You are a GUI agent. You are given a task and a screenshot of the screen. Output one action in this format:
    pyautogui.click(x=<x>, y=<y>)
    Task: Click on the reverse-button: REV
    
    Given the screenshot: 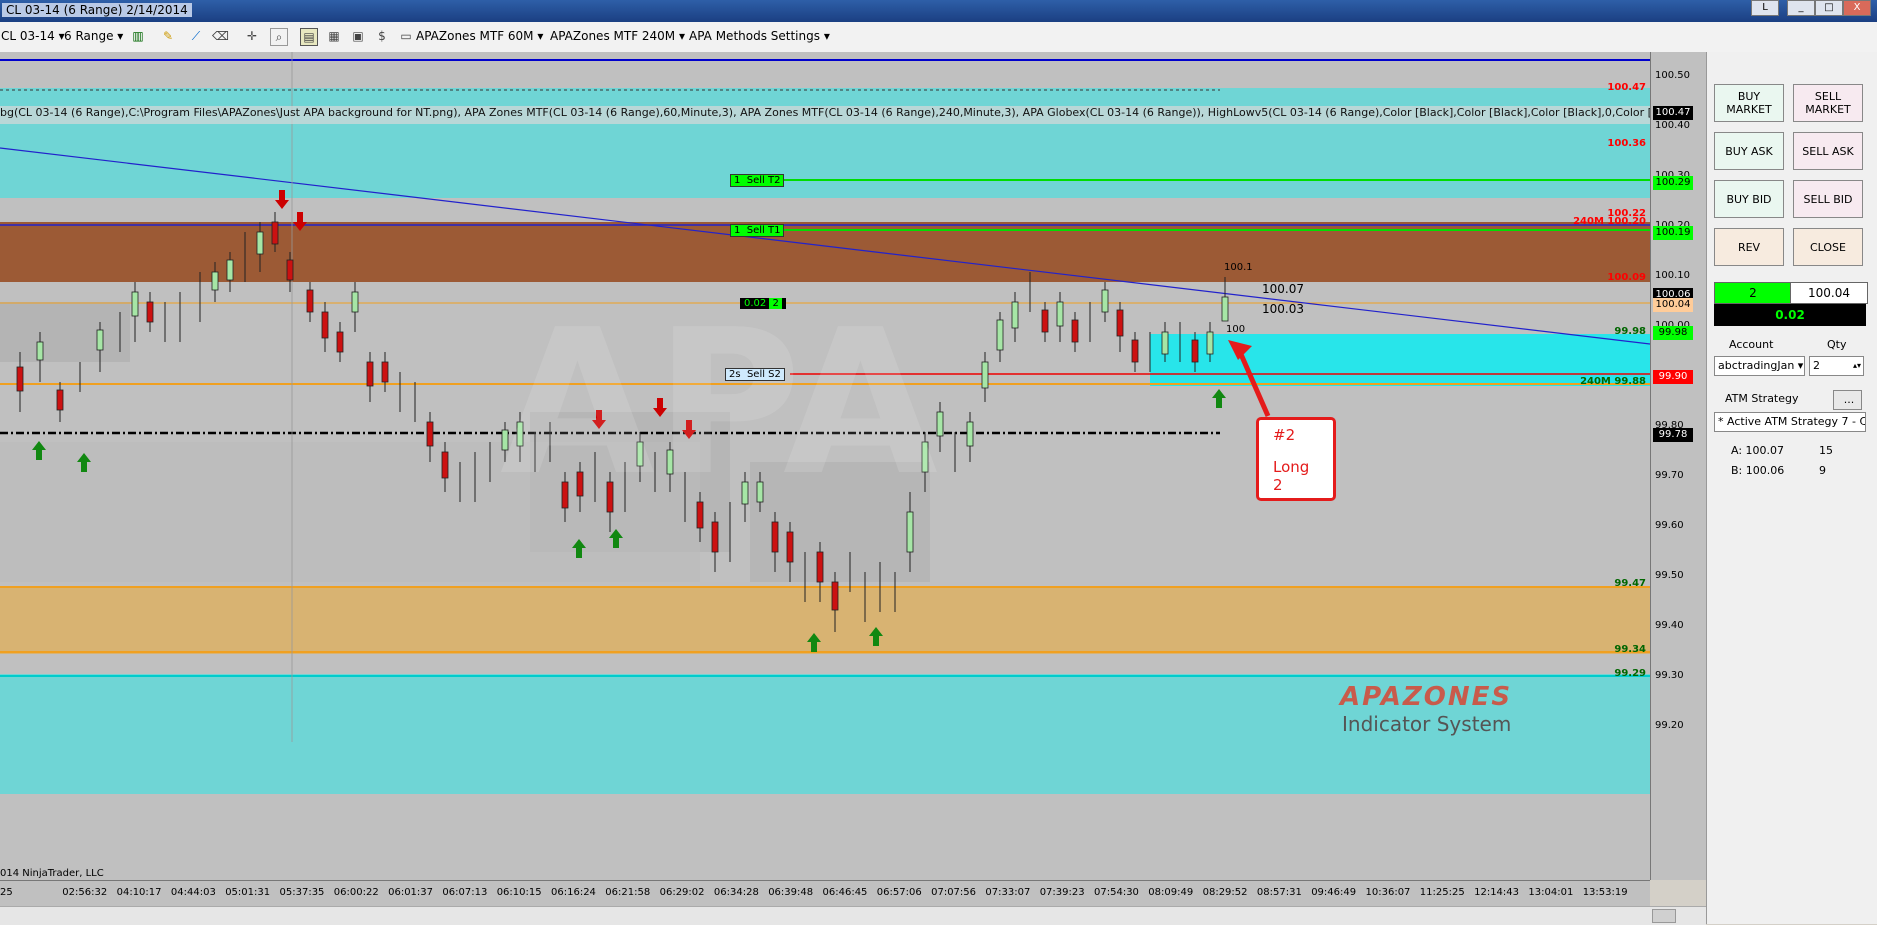 What is the action you would take?
    pyautogui.click(x=1749, y=247)
    